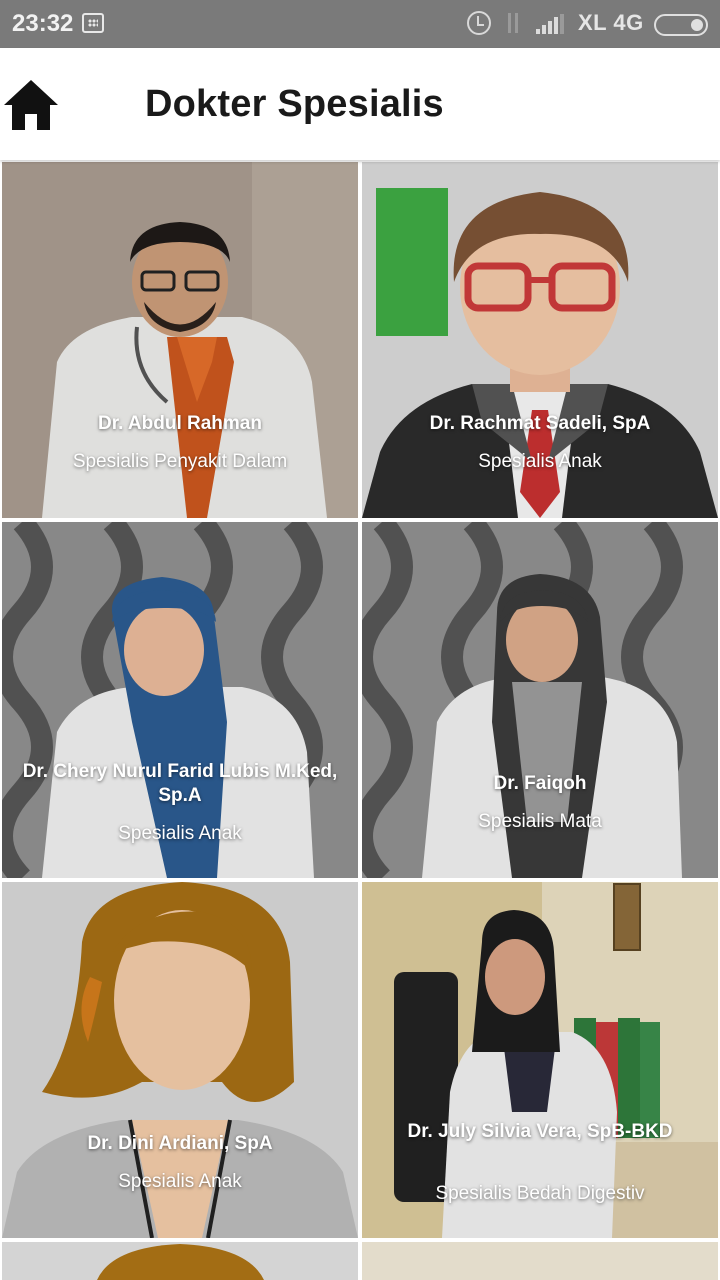 This screenshot has width=720, height=1280. I want to click on home-icon, so click(31, 105).